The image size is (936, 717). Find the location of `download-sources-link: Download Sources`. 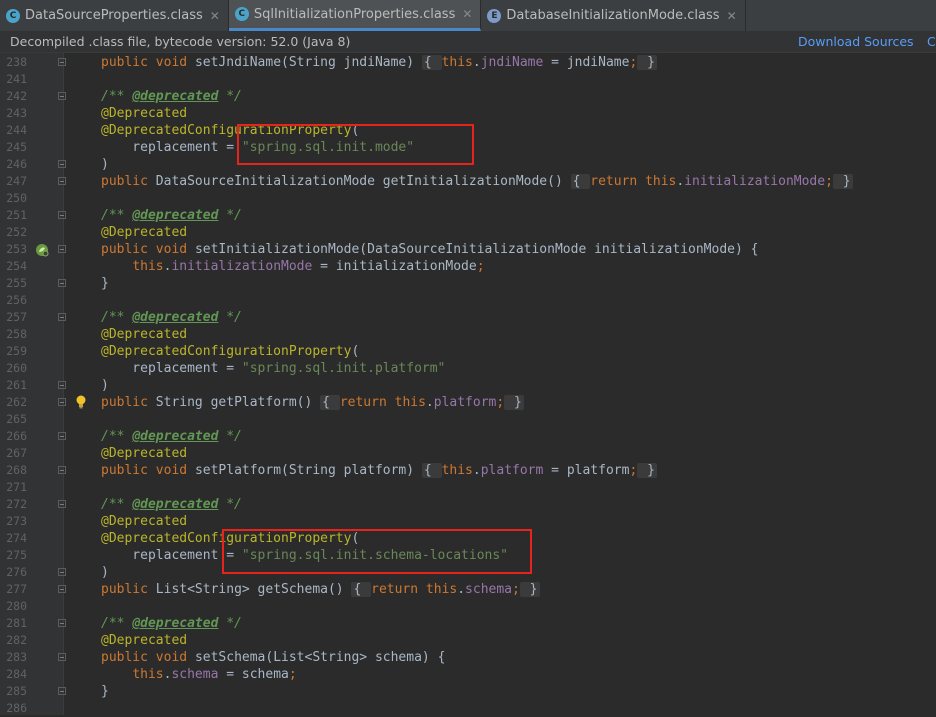

download-sources-link: Download Sources is located at coordinates (856, 41).